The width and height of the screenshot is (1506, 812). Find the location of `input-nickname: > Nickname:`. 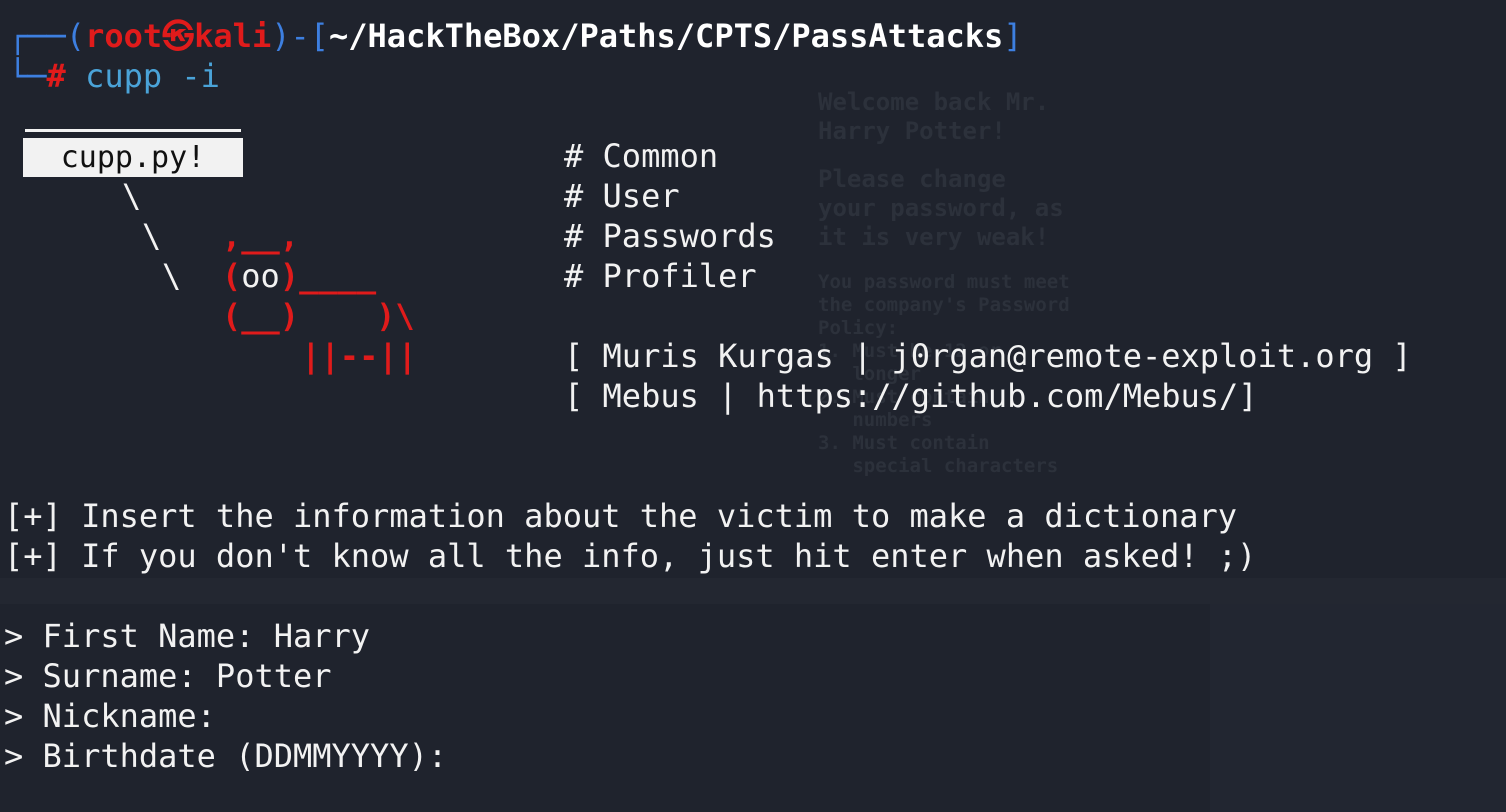

input-nickname: > Nickname: is located at coordinates (119, 716).